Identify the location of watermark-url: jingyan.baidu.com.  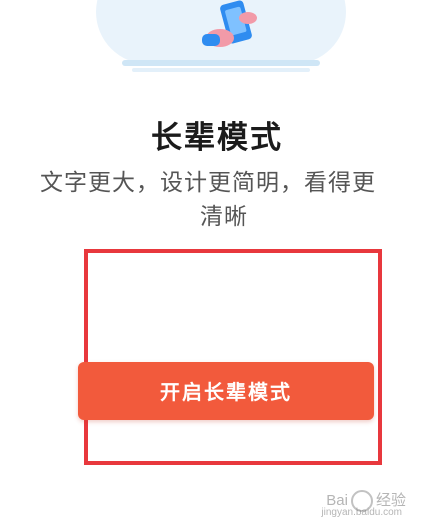
(361, 512).